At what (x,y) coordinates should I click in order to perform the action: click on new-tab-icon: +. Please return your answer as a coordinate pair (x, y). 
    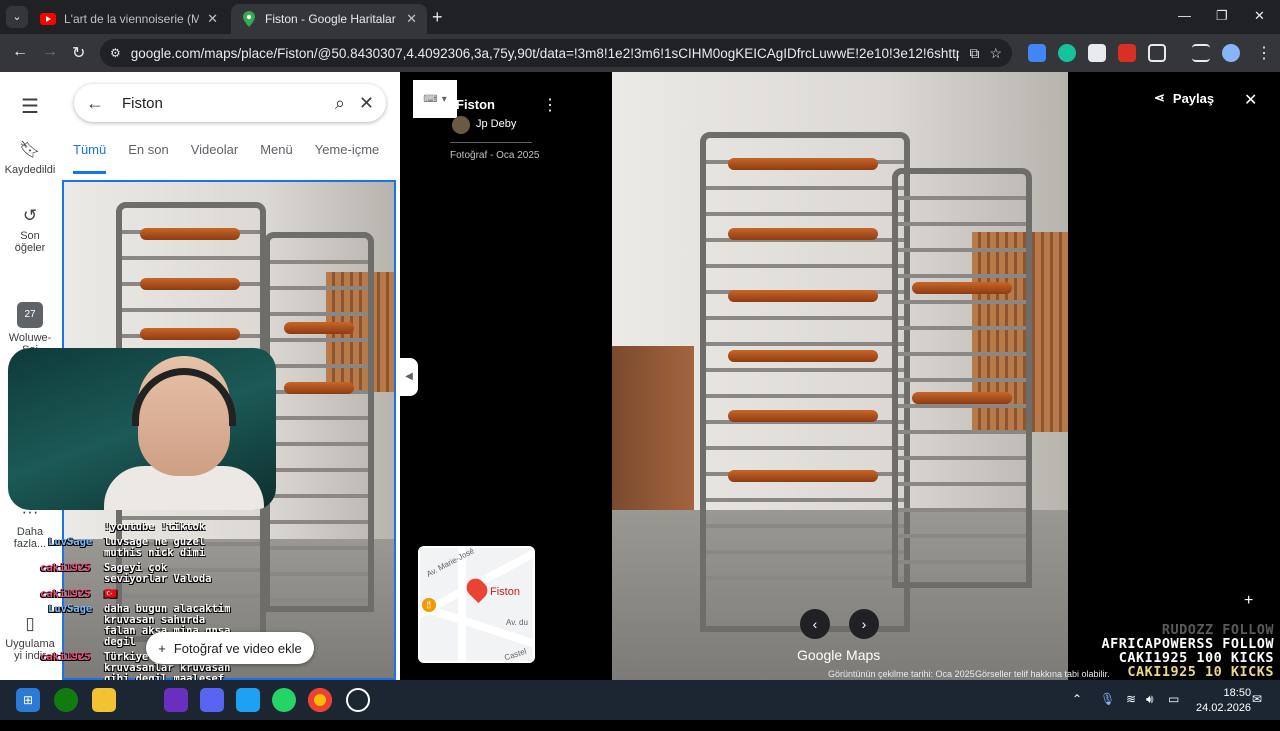
    Looking at the image, I should click on (437, 17).